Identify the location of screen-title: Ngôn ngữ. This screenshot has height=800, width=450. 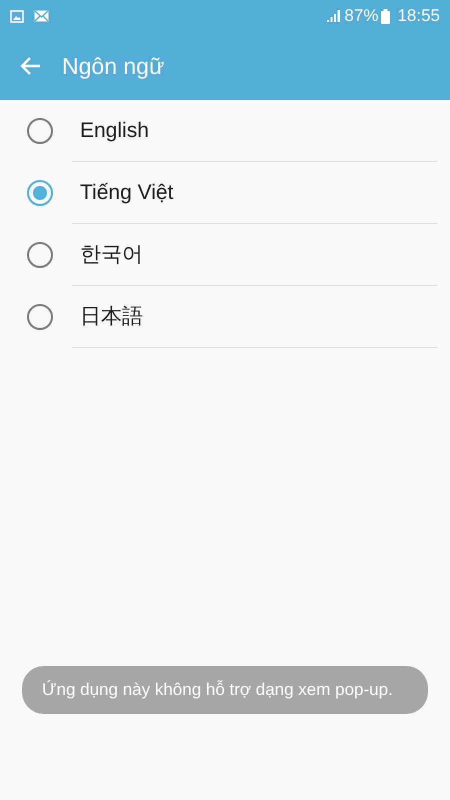
(113, 66).